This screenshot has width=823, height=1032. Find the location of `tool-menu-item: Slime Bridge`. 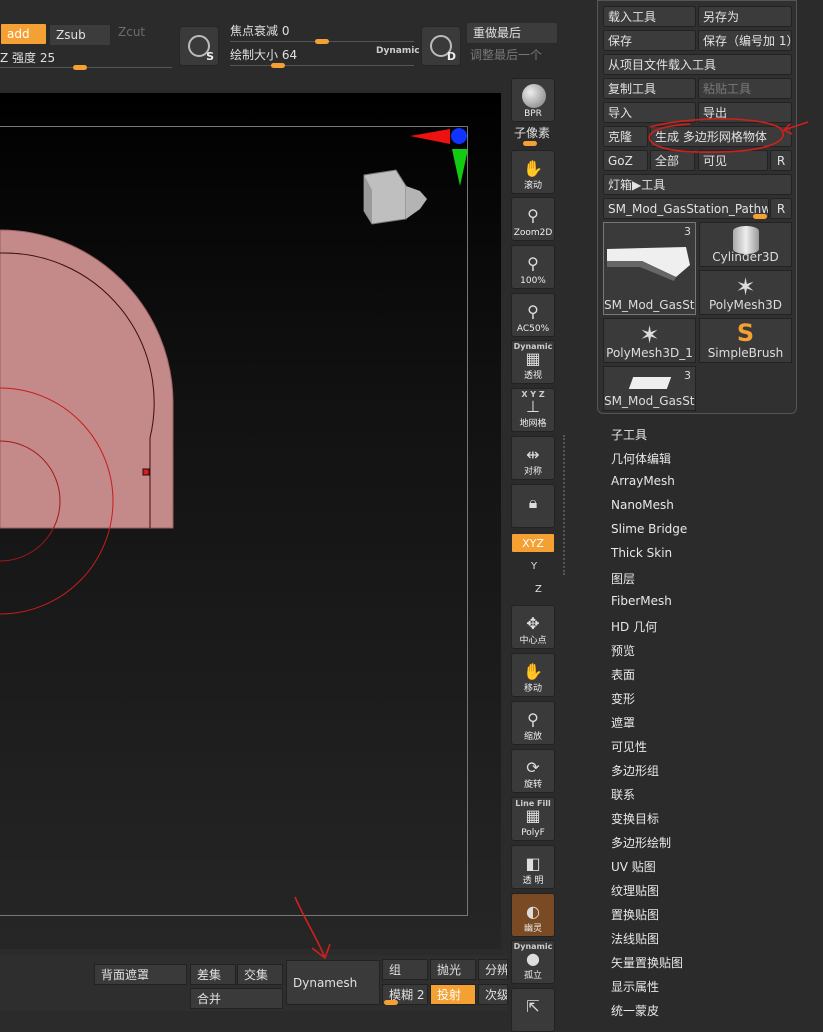

tool-menu-item: Slime Bridge is located at coordinates (649, 529).